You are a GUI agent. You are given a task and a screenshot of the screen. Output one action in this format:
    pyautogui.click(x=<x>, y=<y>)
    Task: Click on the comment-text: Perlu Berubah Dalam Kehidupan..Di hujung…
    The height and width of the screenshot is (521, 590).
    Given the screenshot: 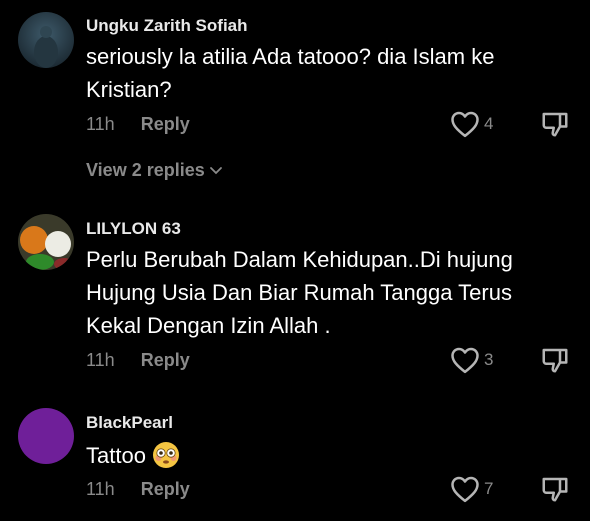 What is the action you would take?
    pyautogui.click(x=299, y=292)
    